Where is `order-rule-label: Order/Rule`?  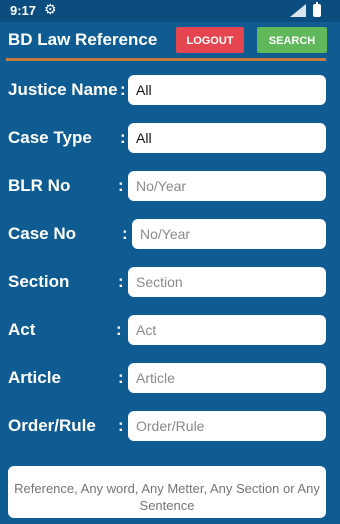 order-rule-label: Order/Rule is located at coordinates (52, 425).